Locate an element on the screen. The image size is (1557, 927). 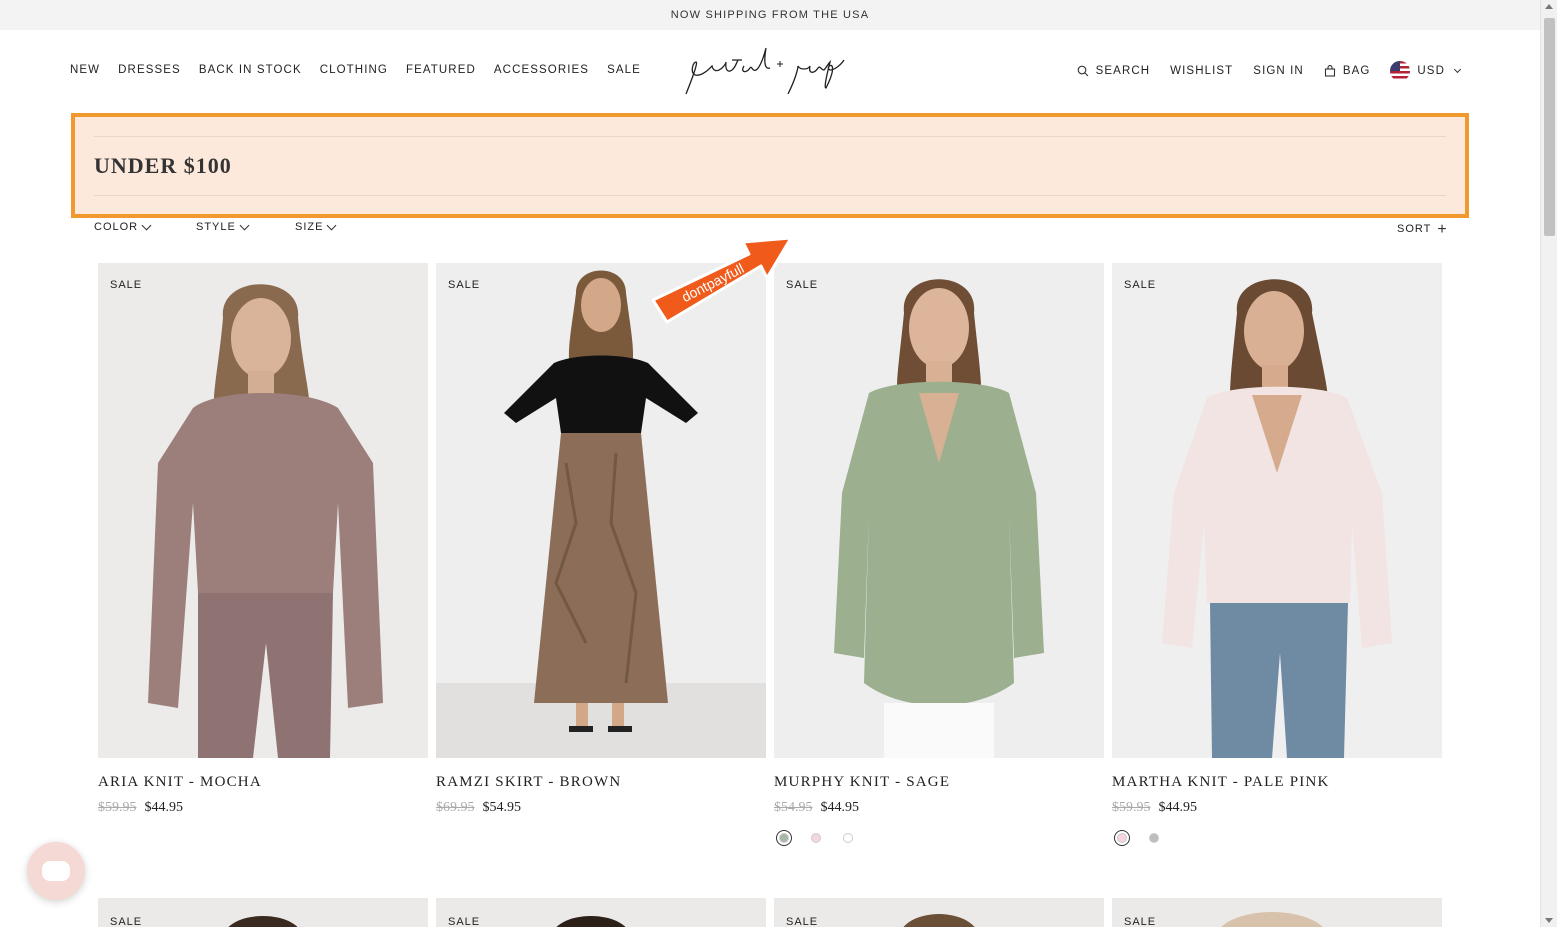
collection-title-banner: UNDER $100 is located at coordinates (770, 165).